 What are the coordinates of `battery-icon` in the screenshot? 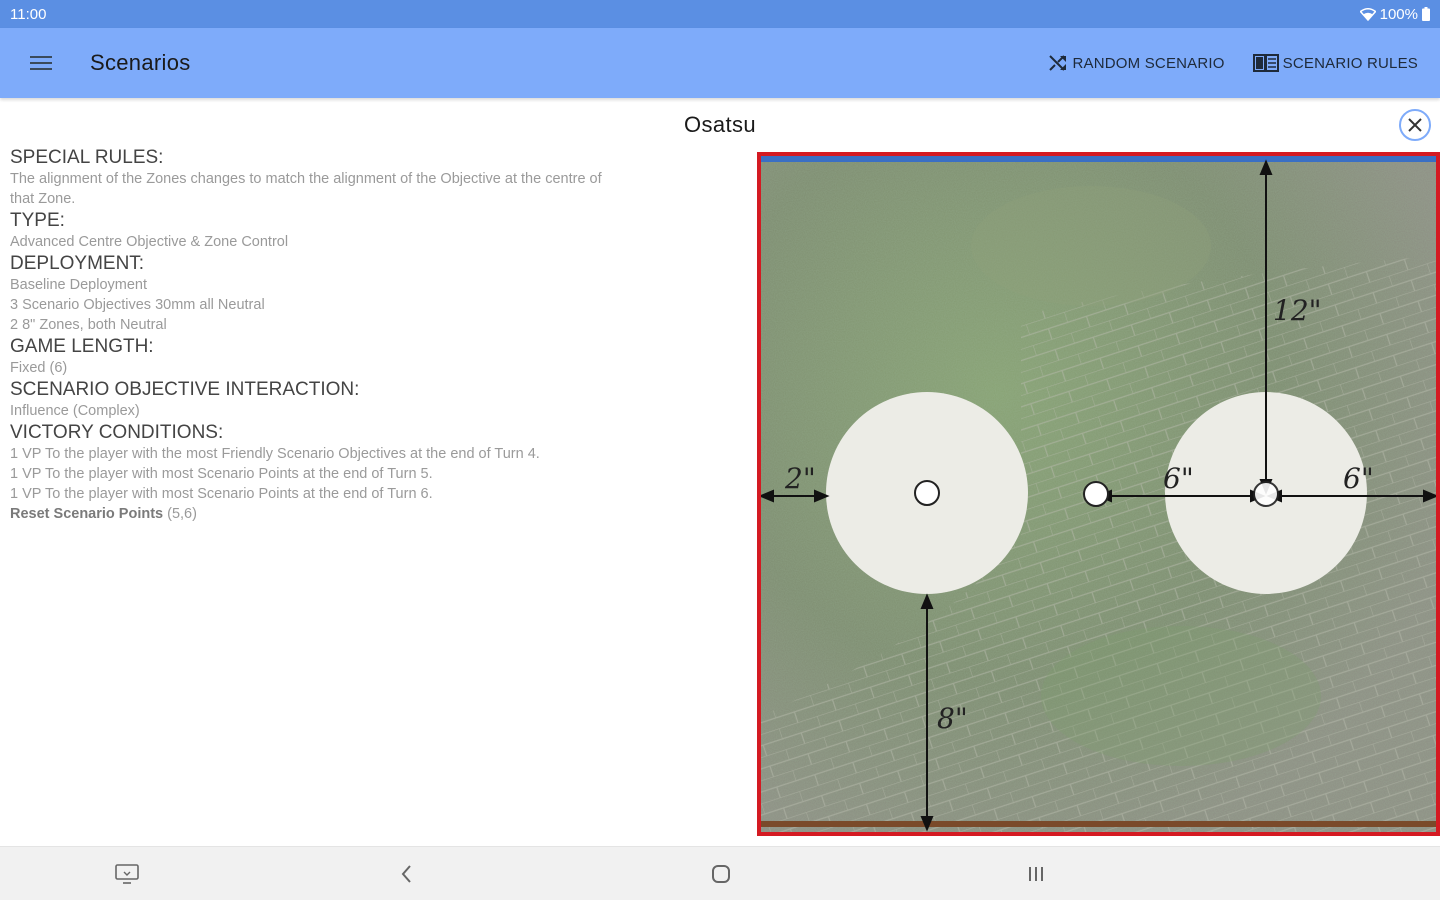 It's located at (1426, 14).